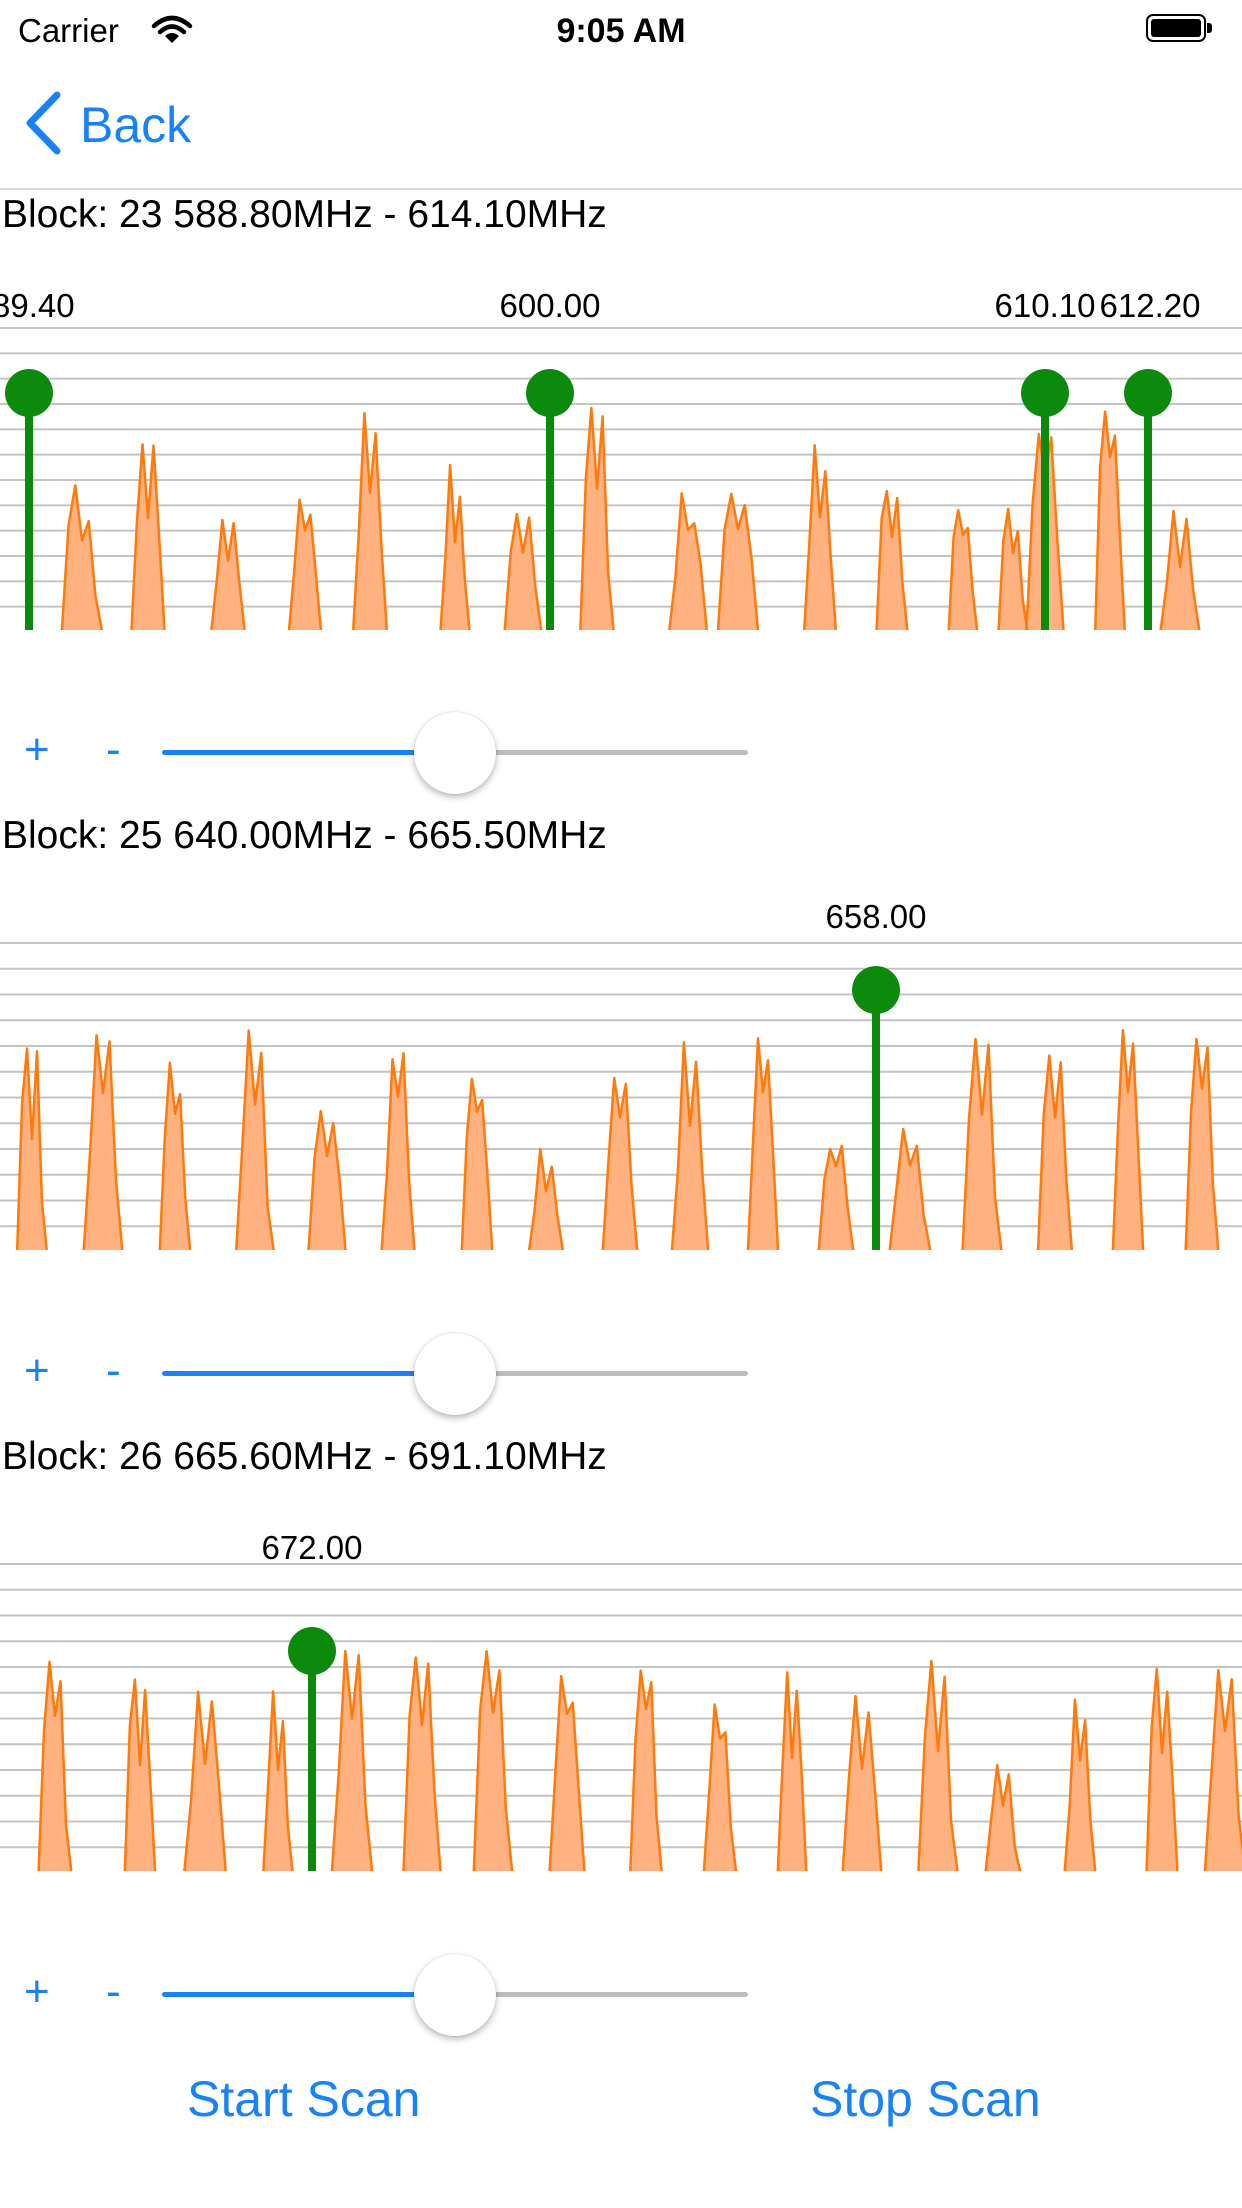 The height and width of the screenshot is (2208, 1242). What do you see at coordinates (621, 125) in the screenshot?
I see `navigation-bar: Back` at bounding box center [621, 125].